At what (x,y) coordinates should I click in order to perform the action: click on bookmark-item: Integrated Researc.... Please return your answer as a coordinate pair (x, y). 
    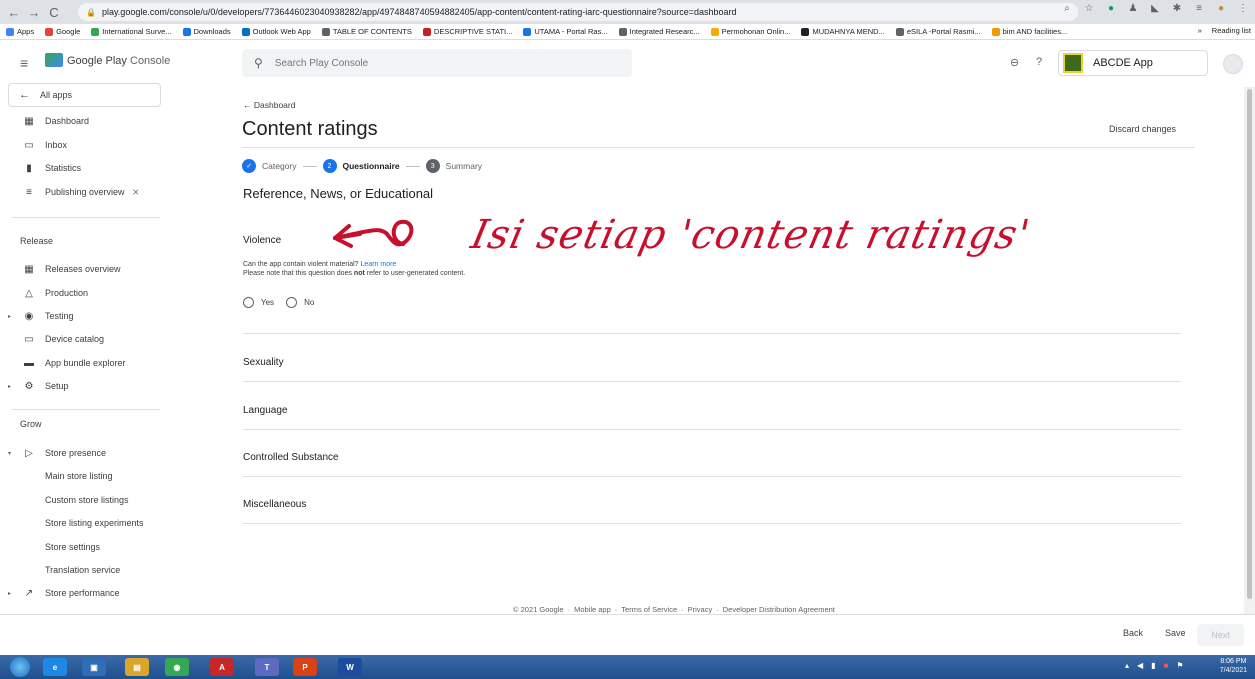
    Looking at the image, I should click on (659, 31).